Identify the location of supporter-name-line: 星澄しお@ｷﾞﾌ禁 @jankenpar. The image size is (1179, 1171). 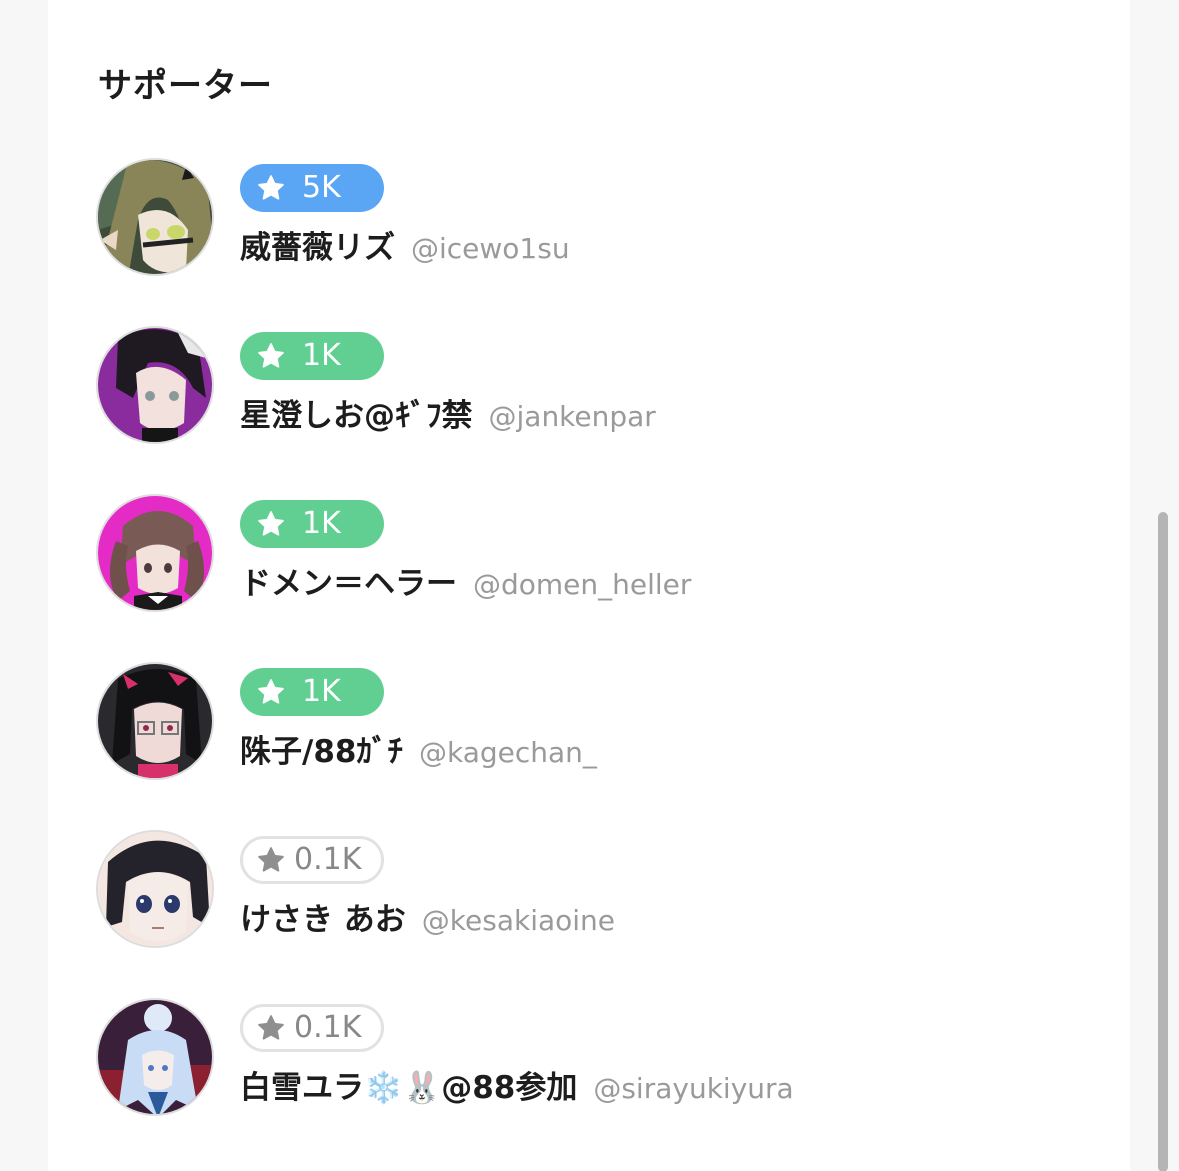
(448, 412).